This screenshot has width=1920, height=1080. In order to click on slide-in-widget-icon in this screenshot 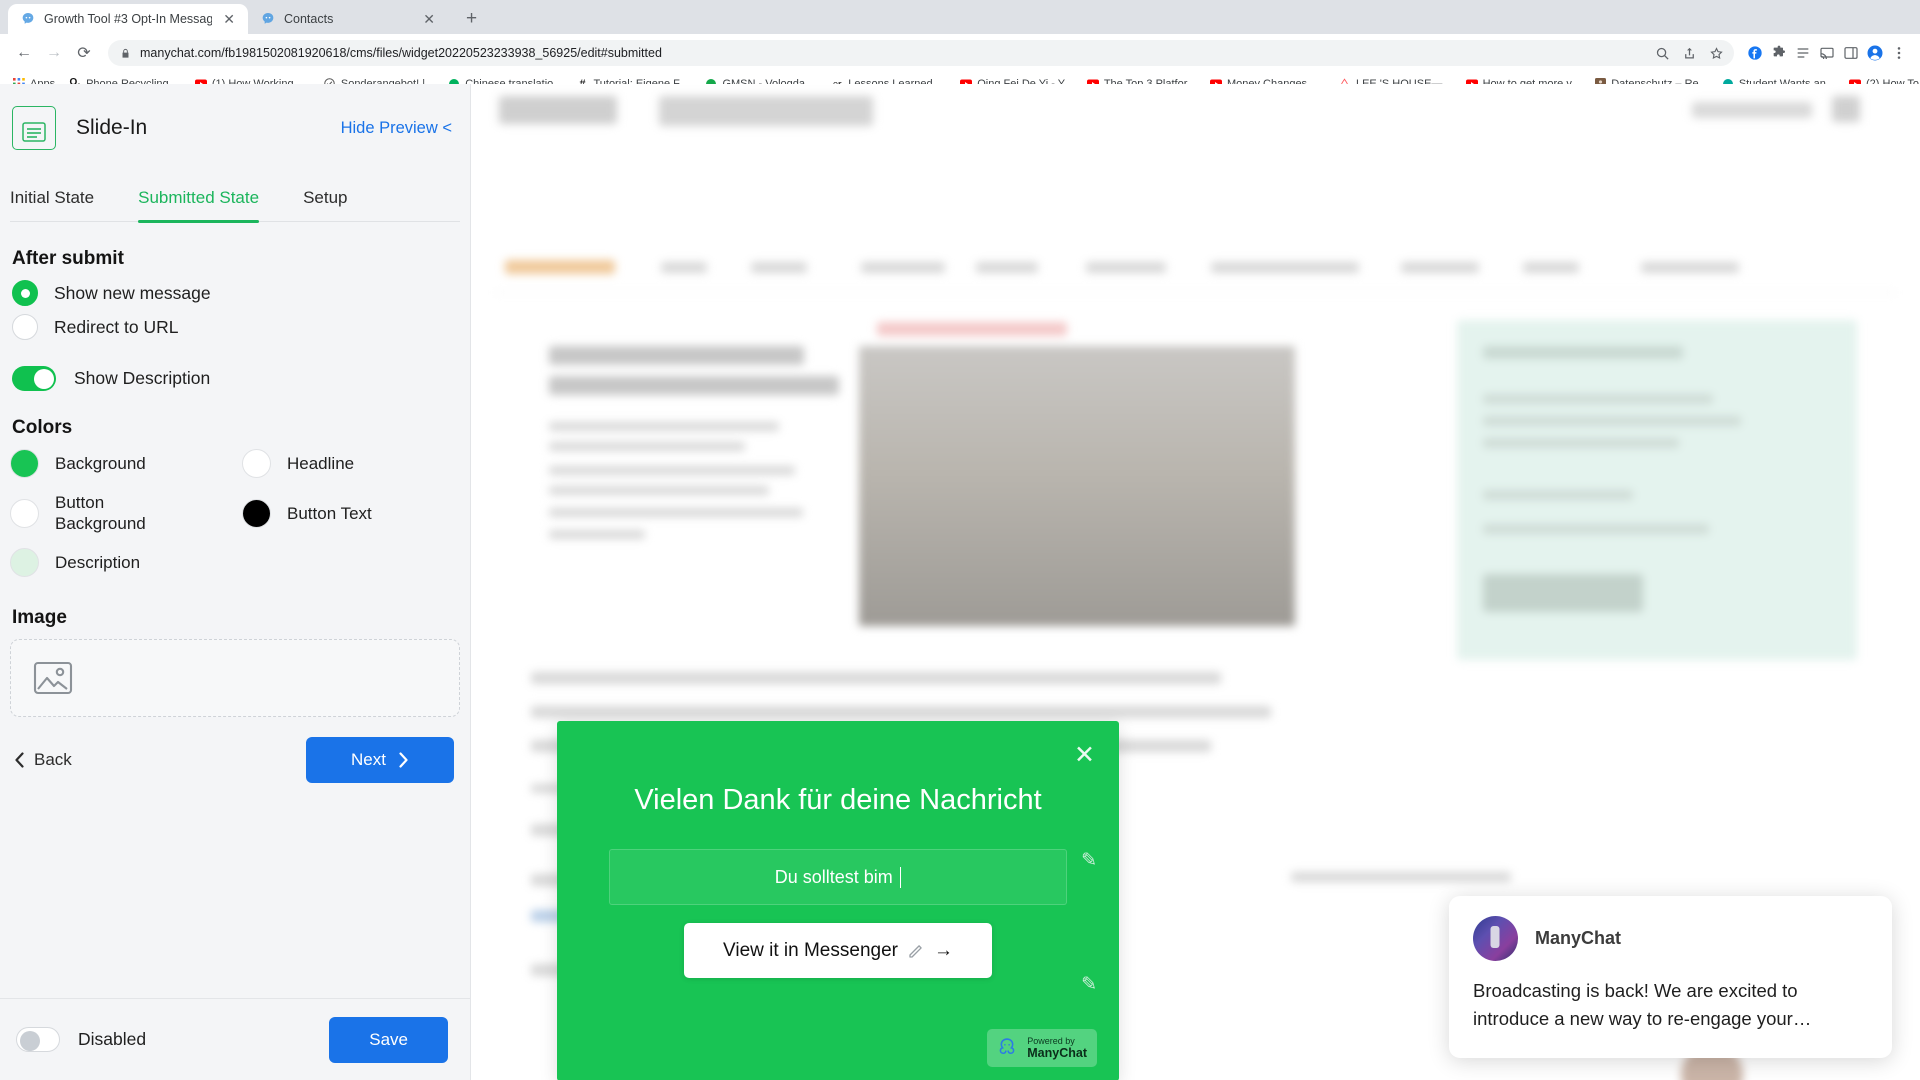, I will do `click(34, 128)`.